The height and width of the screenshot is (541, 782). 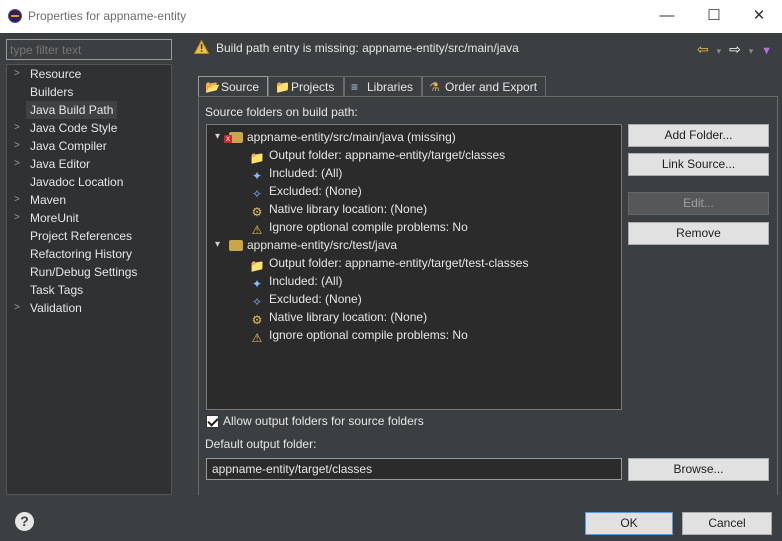 What do you see at coordinates (484, 86) in the screenshot?
I see `tab-order-and-export: ⚗ Order and Export` at bounding box center [484, 86].